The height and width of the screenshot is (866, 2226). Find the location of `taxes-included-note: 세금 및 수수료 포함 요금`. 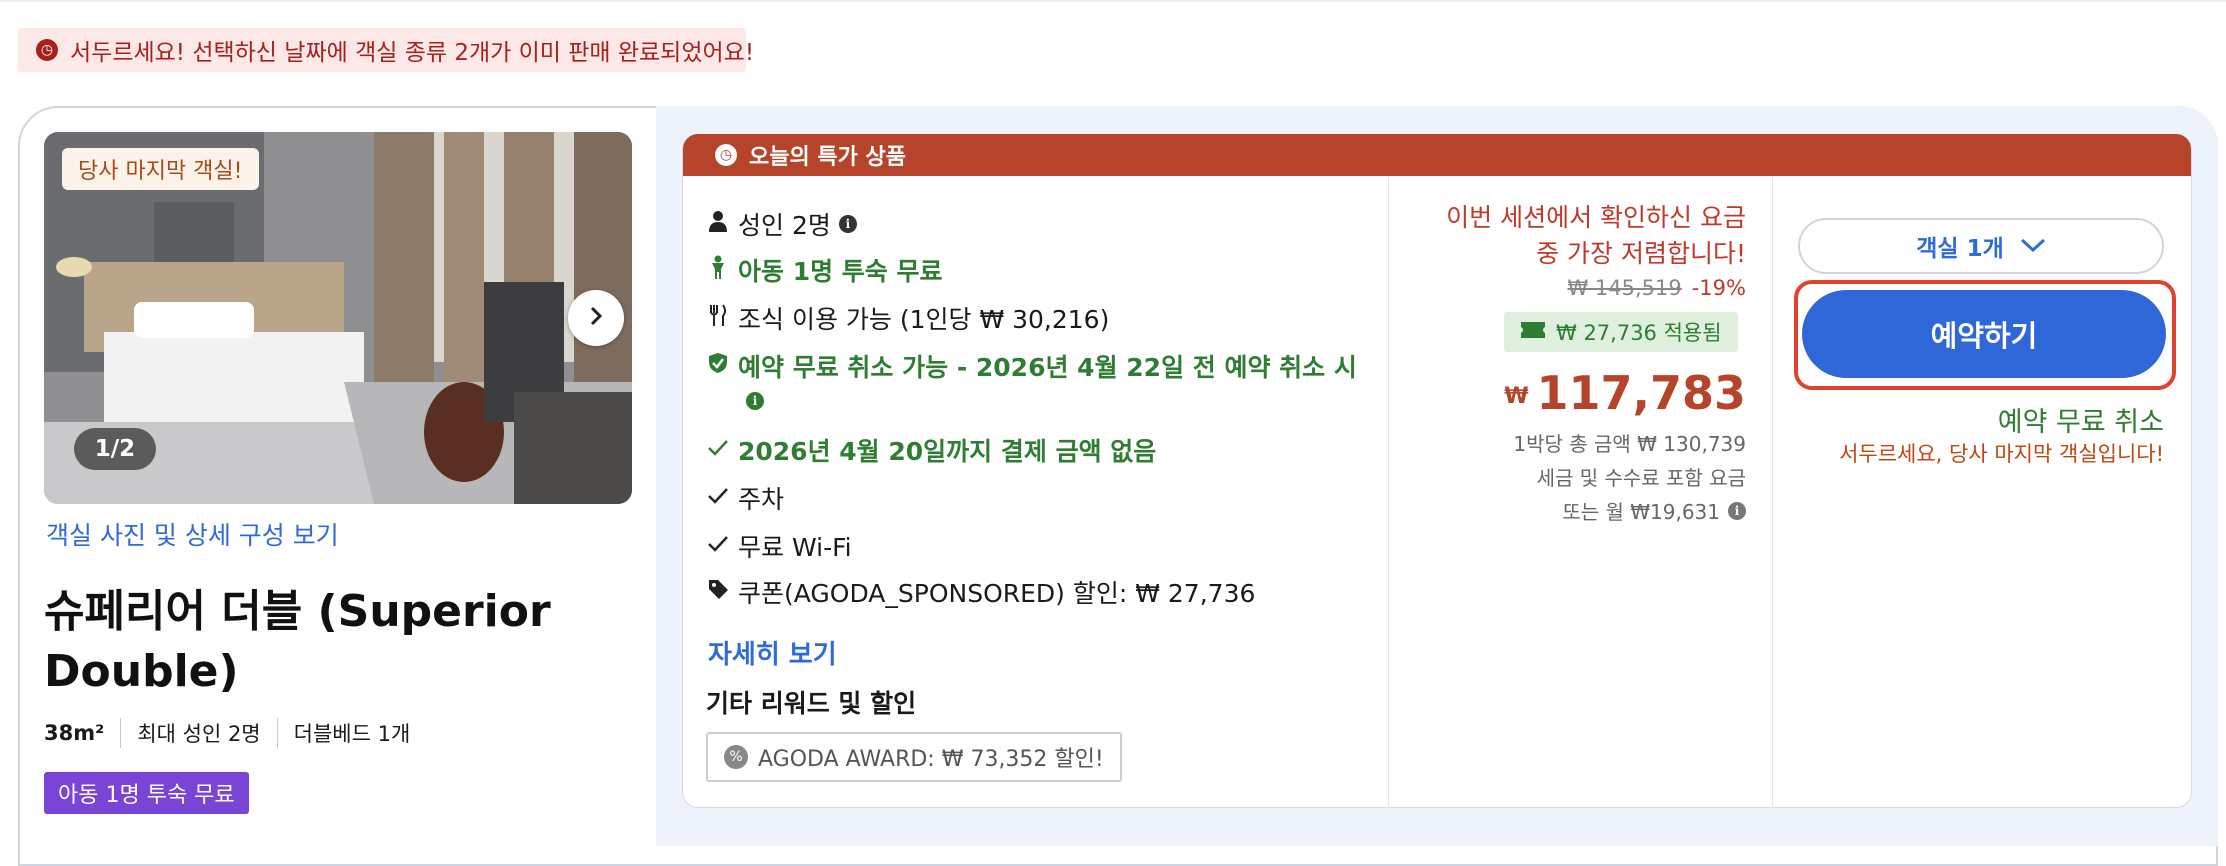

taxes-included-note: 세금 및 수수료 포함 요금 is located at coordinates (1641, 478).